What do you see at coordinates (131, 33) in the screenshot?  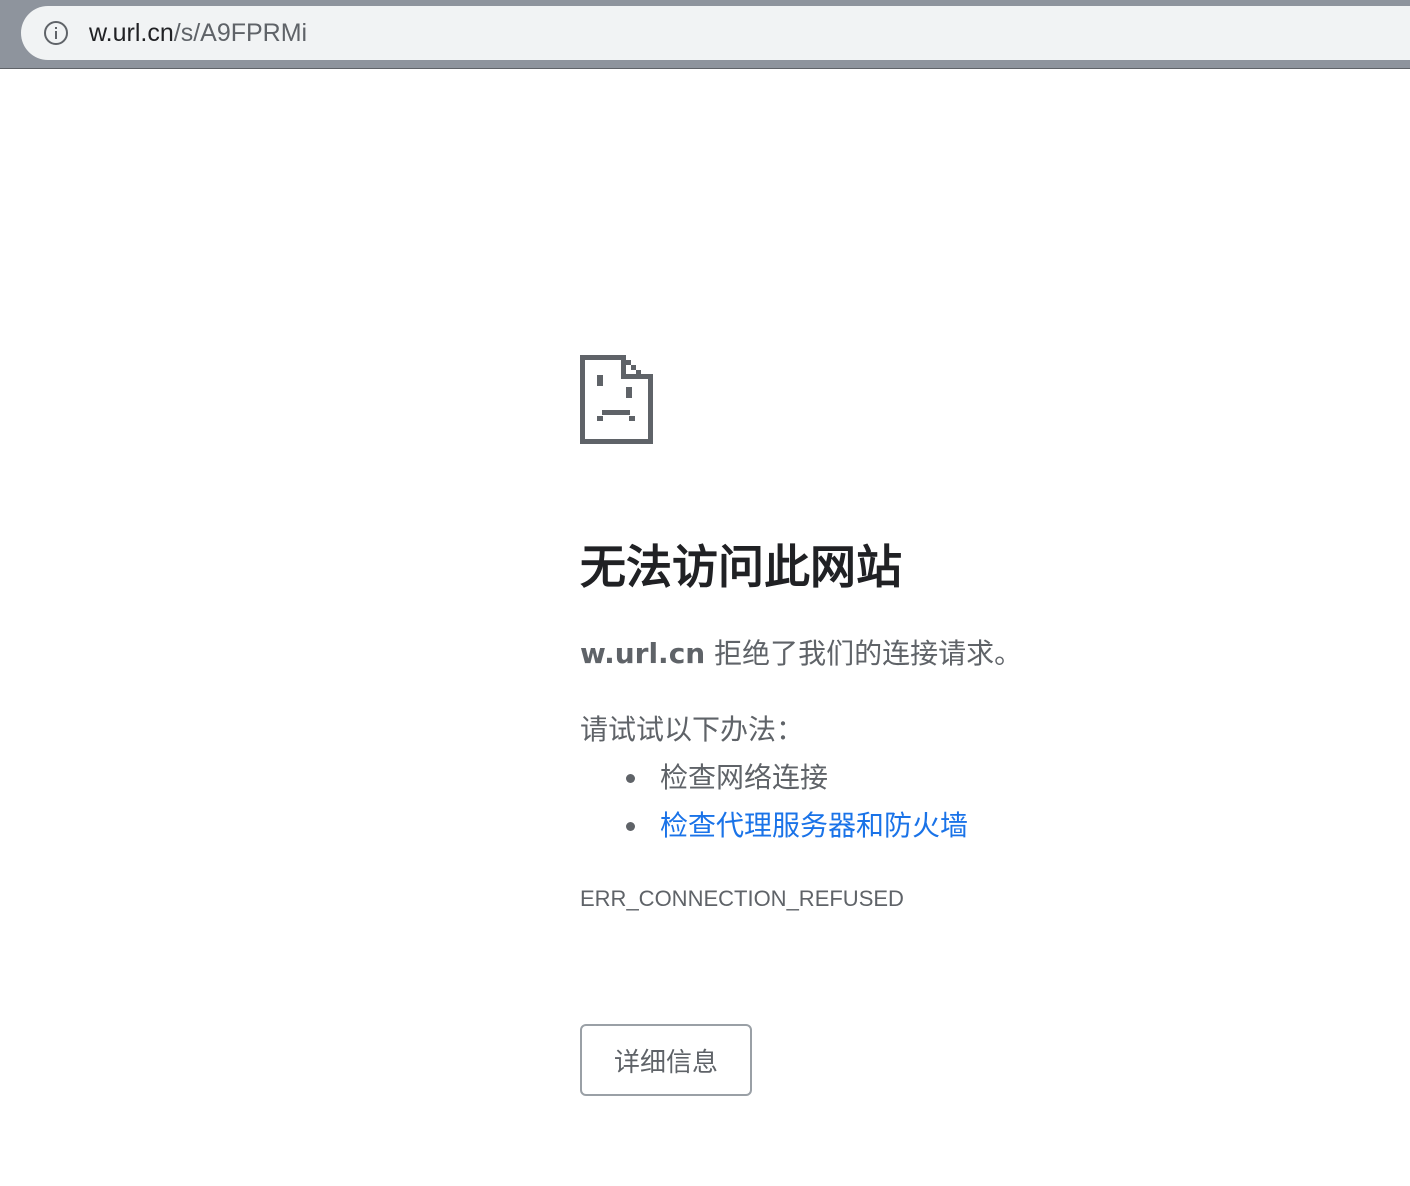 I see `url-host: w.url.cn` at bounding box center [131, 33].